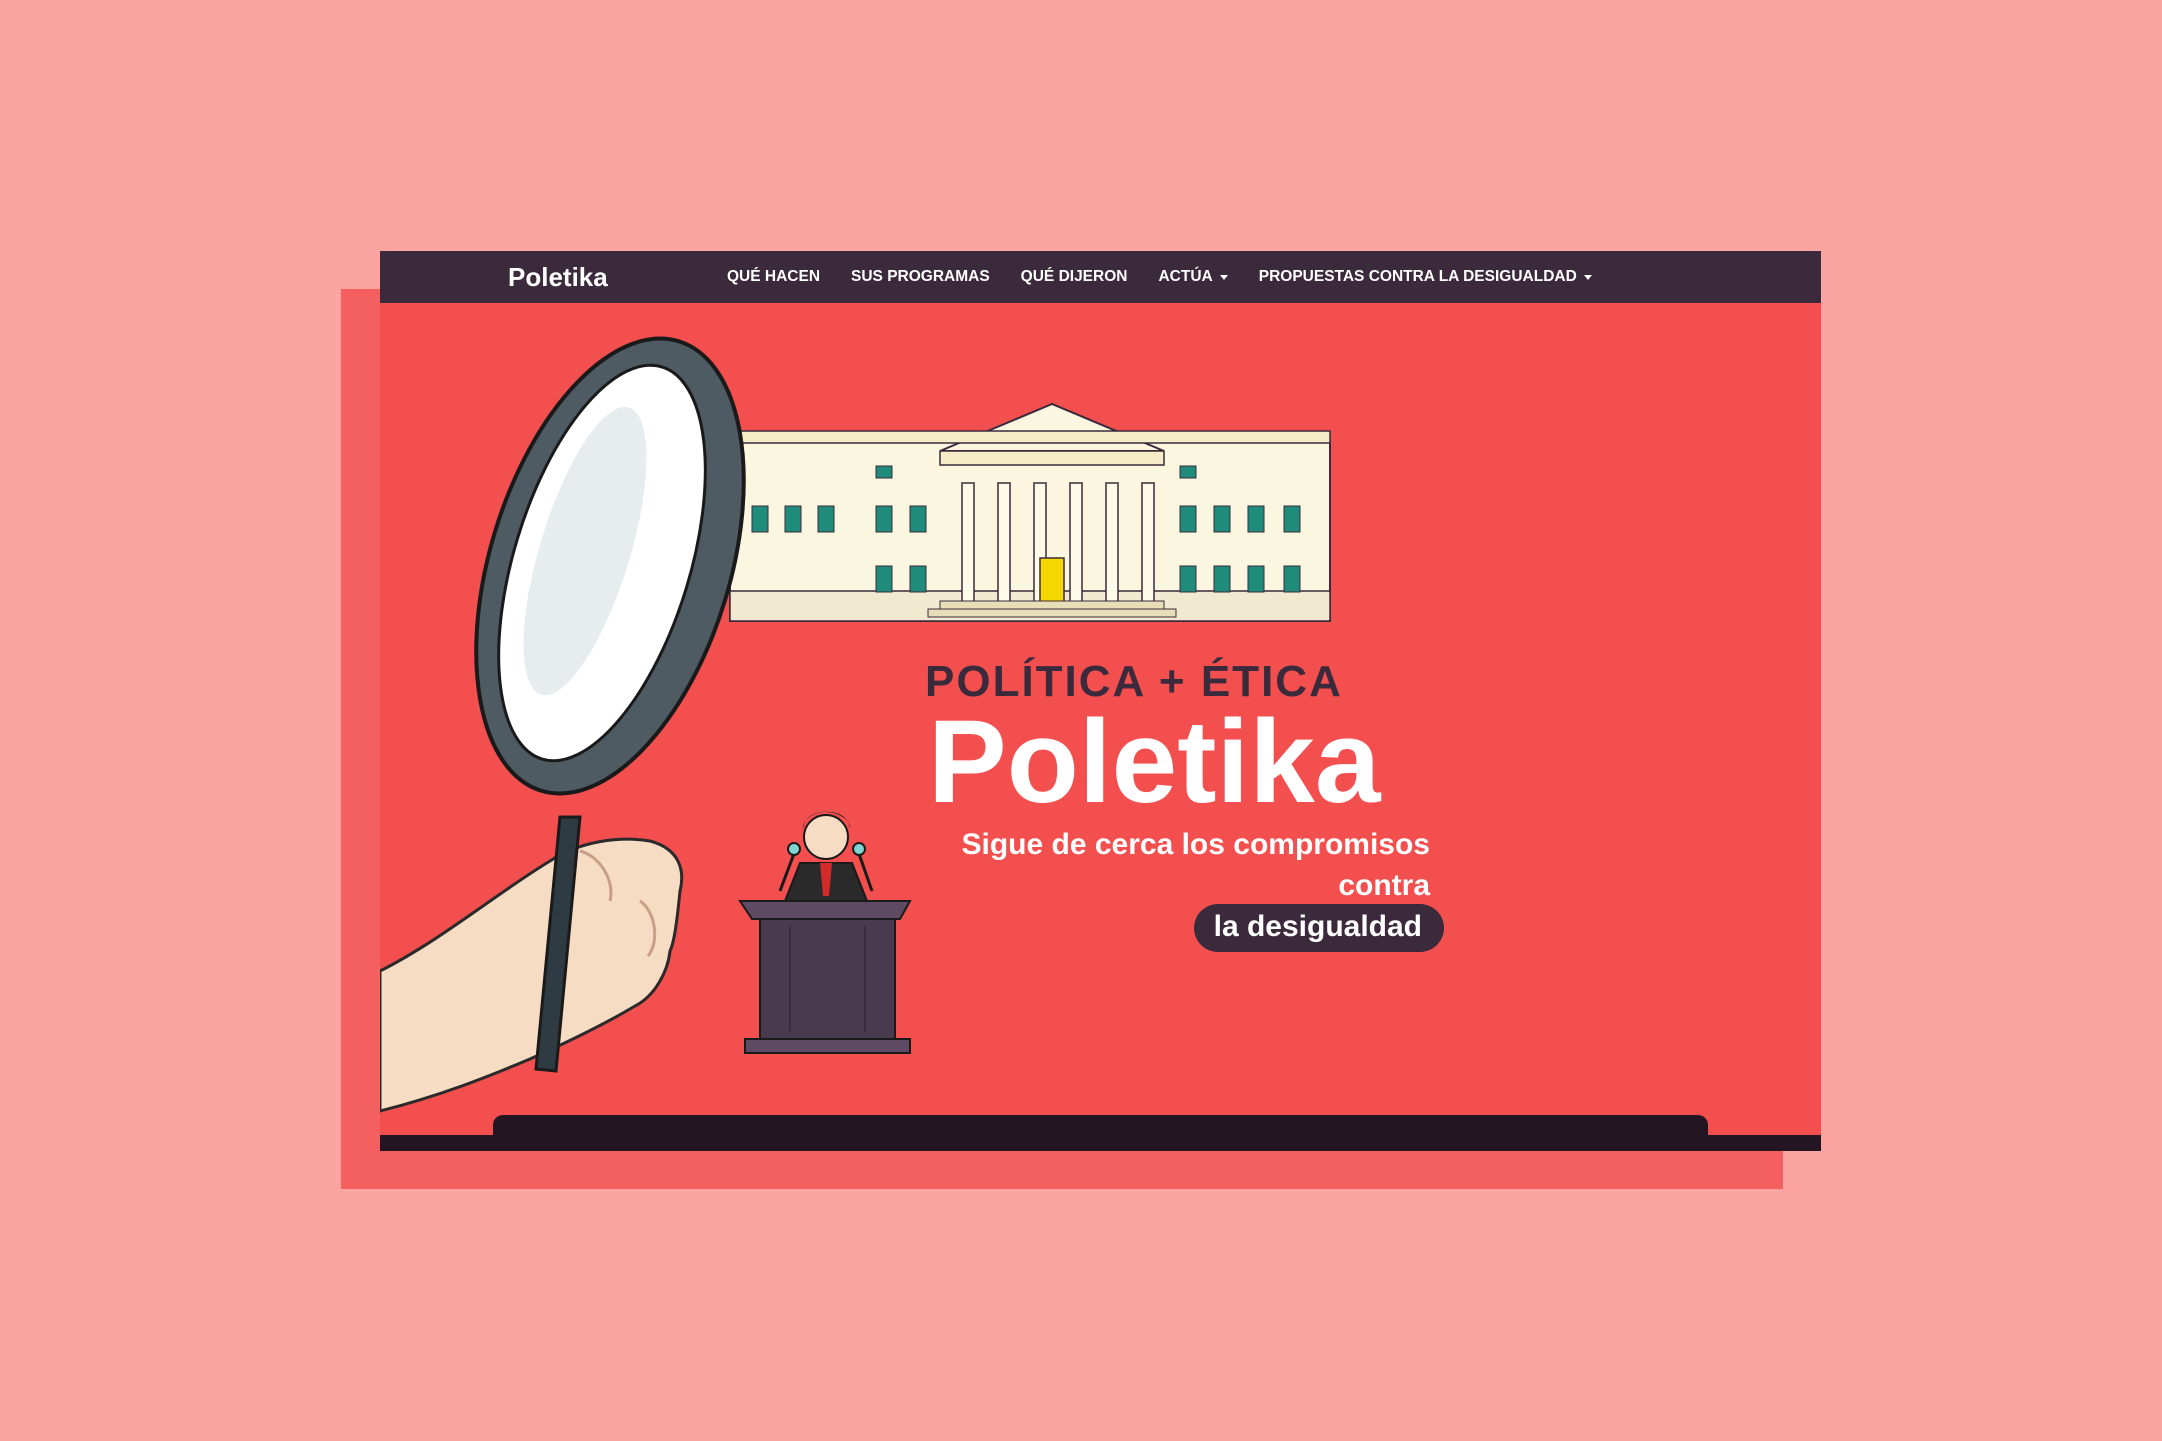 Image resolution: width=2162 pixels, height=1441 pixels. I want to click on hero-title: Poletika, so click(1154, 762).